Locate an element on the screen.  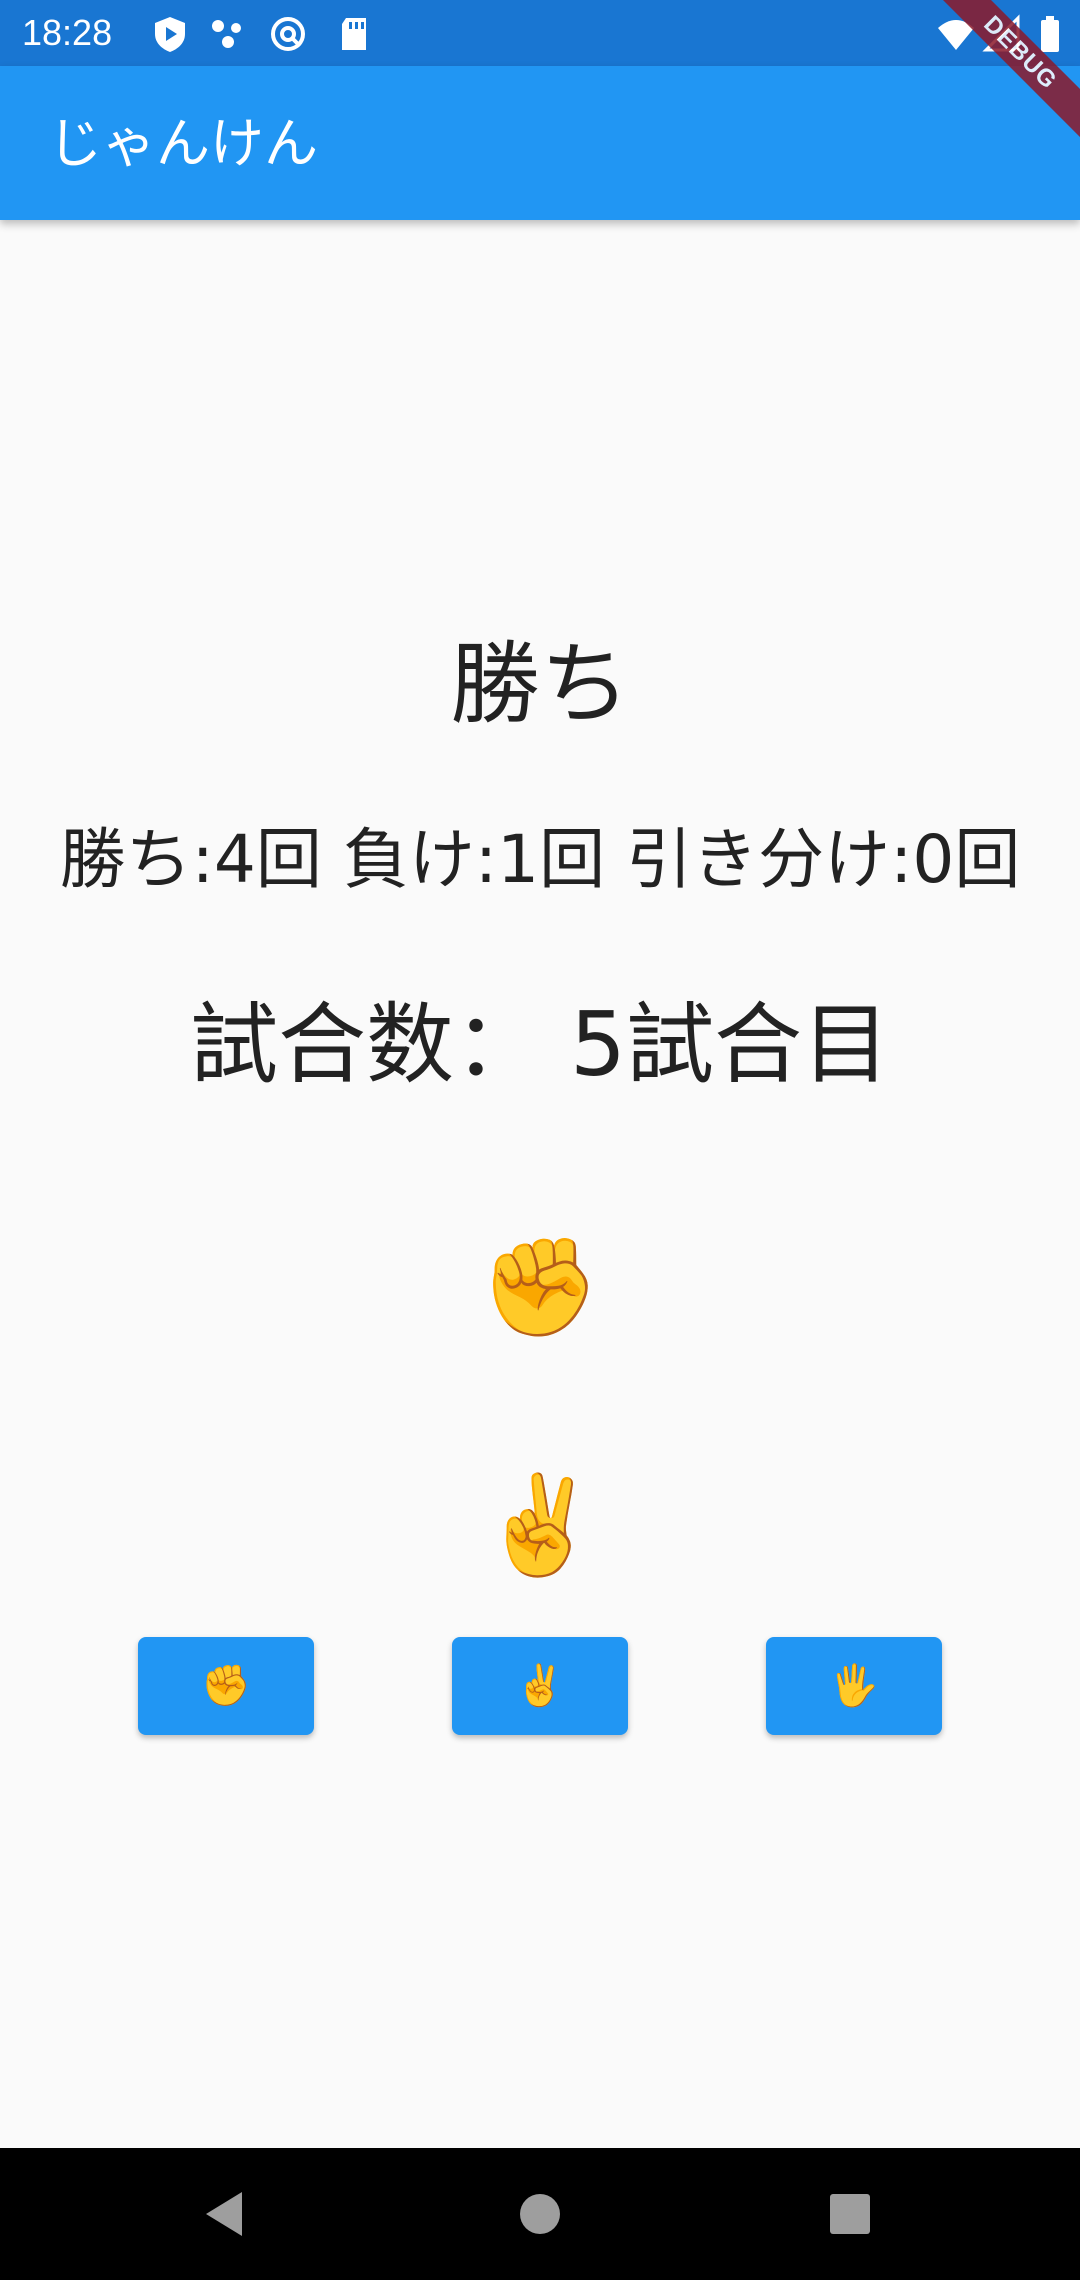
sd-card-icon is located at coordinates (354, 34).